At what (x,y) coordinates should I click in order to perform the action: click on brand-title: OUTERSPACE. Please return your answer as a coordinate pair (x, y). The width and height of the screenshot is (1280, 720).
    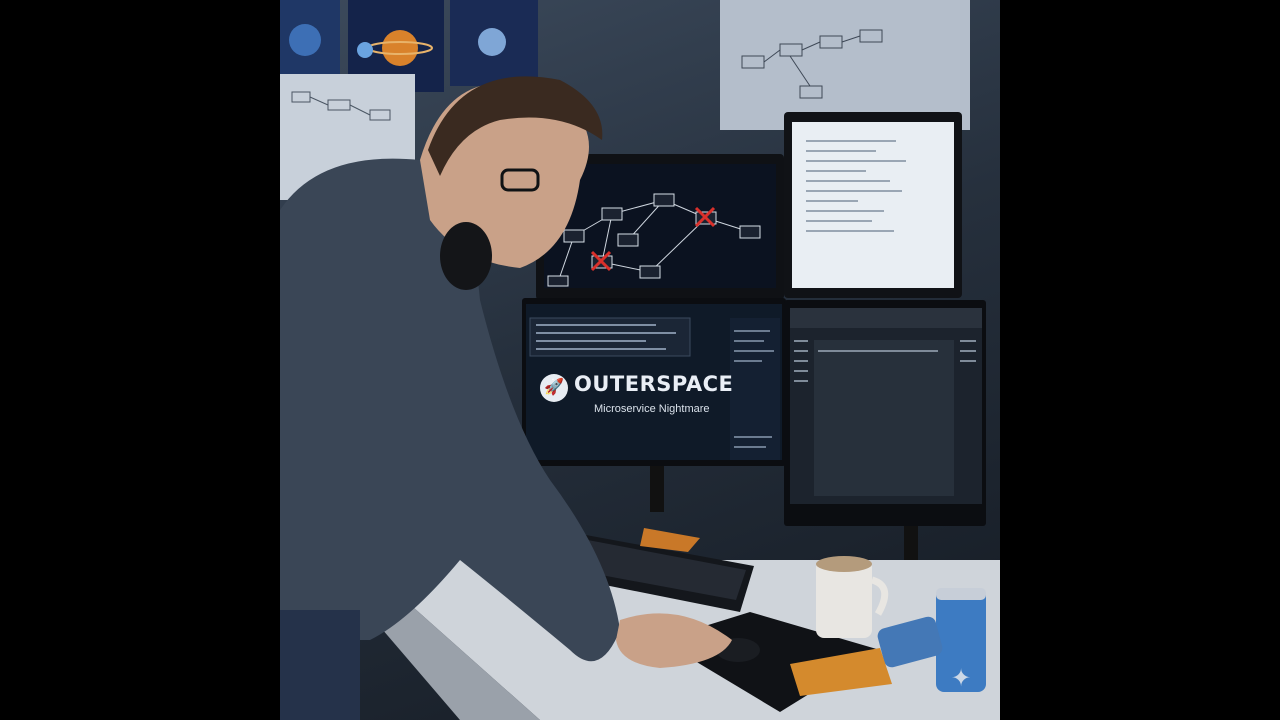
    Looking at the image, I should click on (654, 384).